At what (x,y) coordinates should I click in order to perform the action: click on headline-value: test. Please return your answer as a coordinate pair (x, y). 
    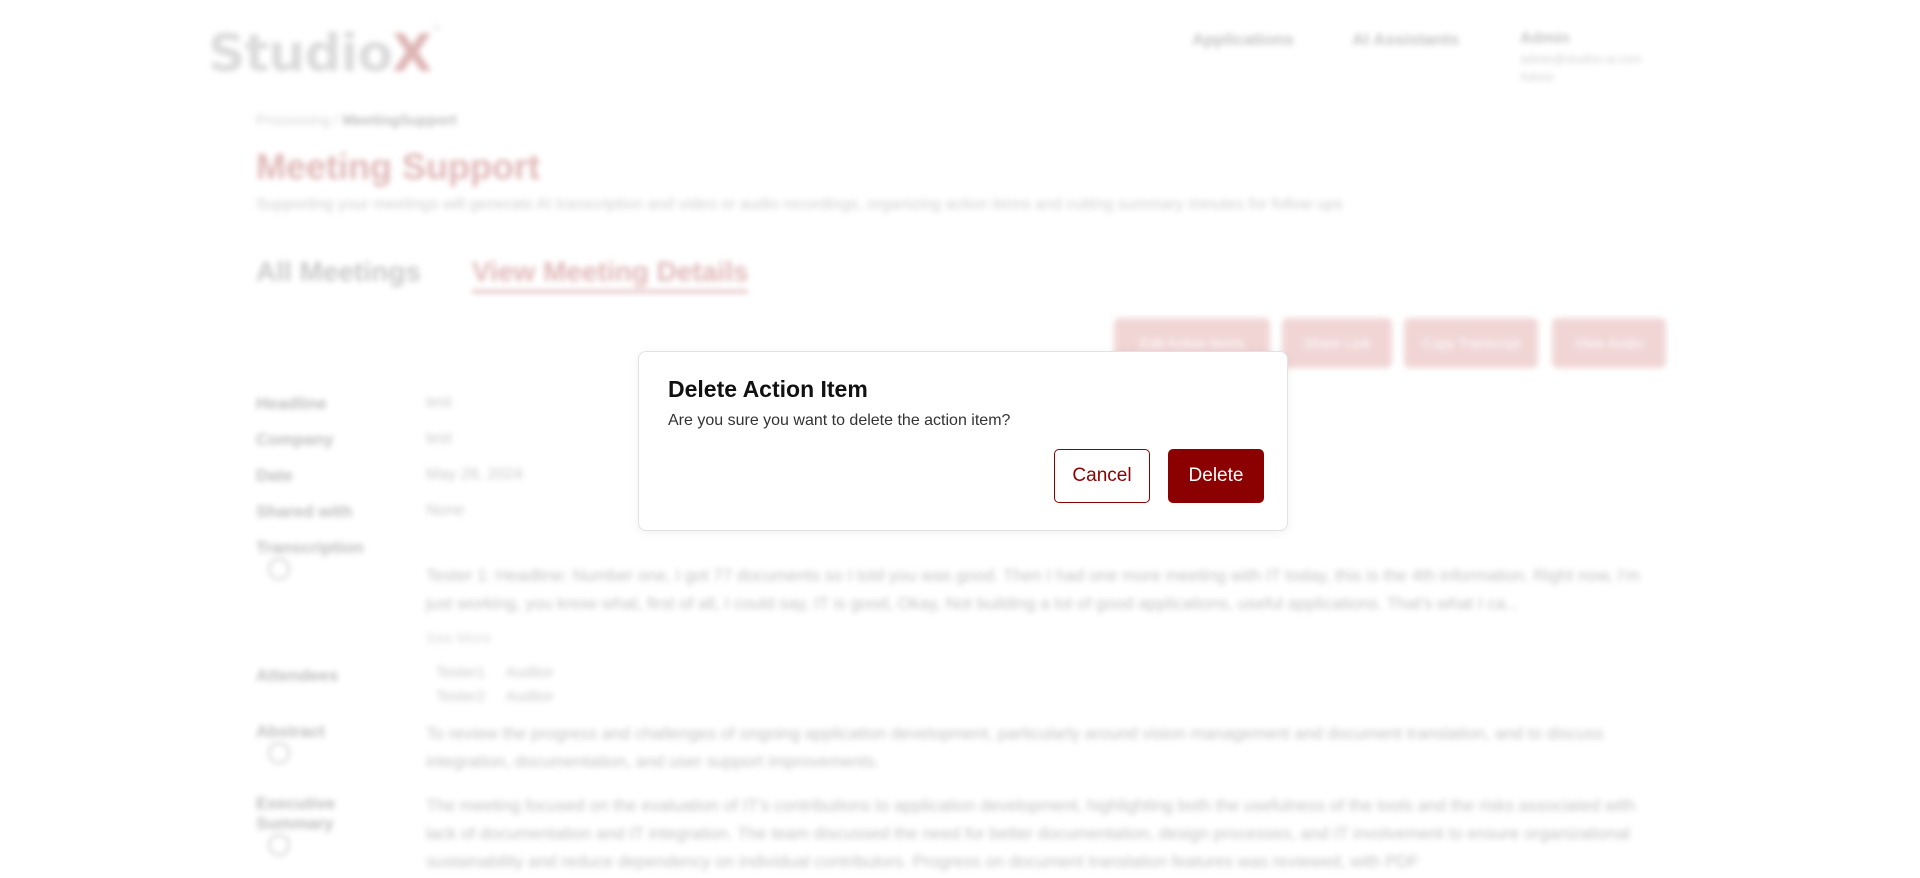
    Looking at the image, I should click on (439, 402).